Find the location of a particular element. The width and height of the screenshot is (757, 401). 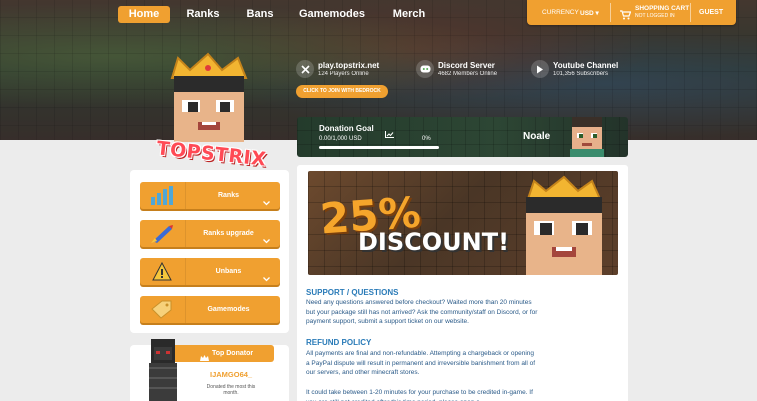

cart-icon is located at coordinates (626, 16).